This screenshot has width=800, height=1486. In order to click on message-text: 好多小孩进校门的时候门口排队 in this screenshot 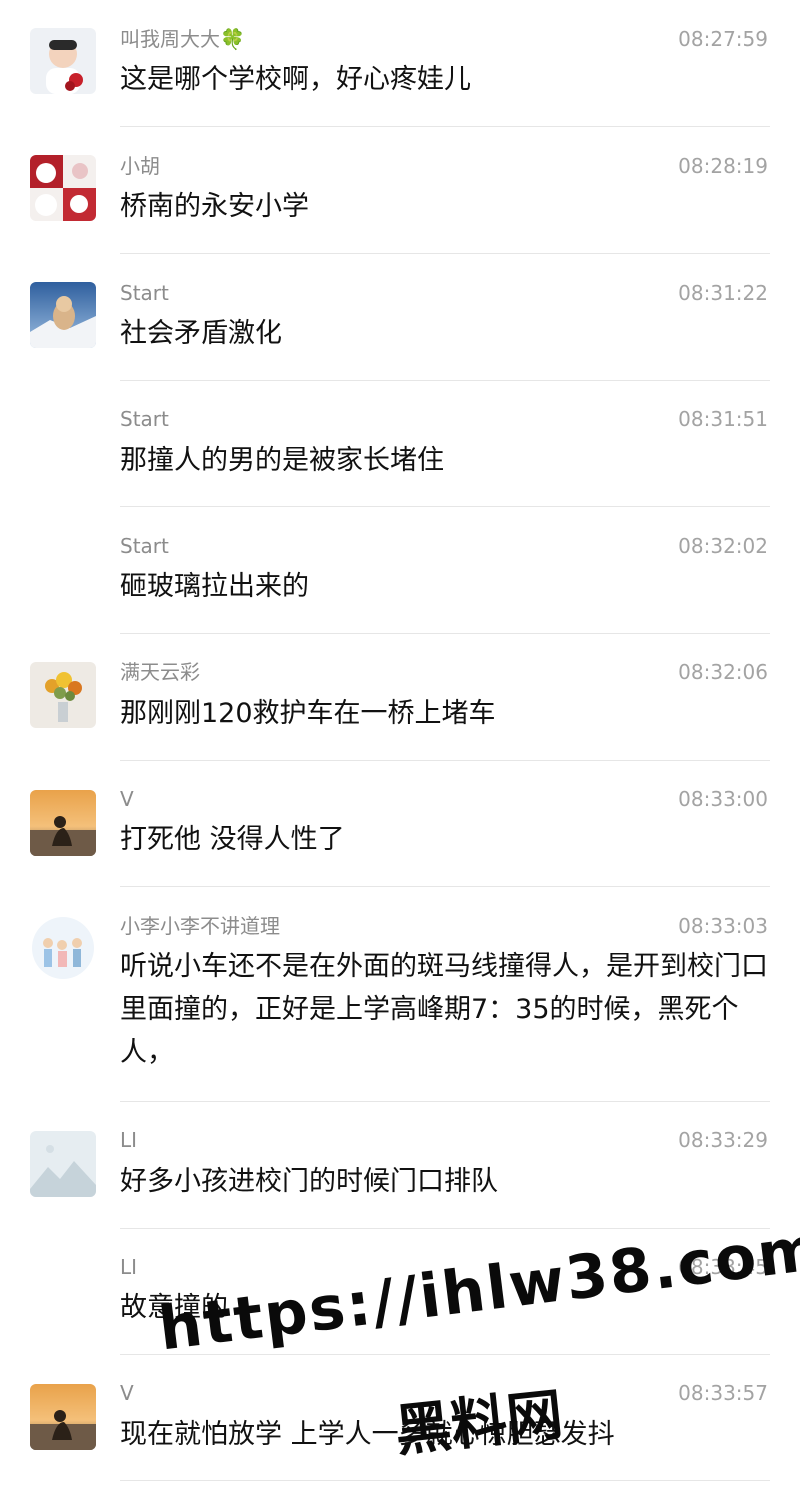, I will do `click(309, 1181)`.